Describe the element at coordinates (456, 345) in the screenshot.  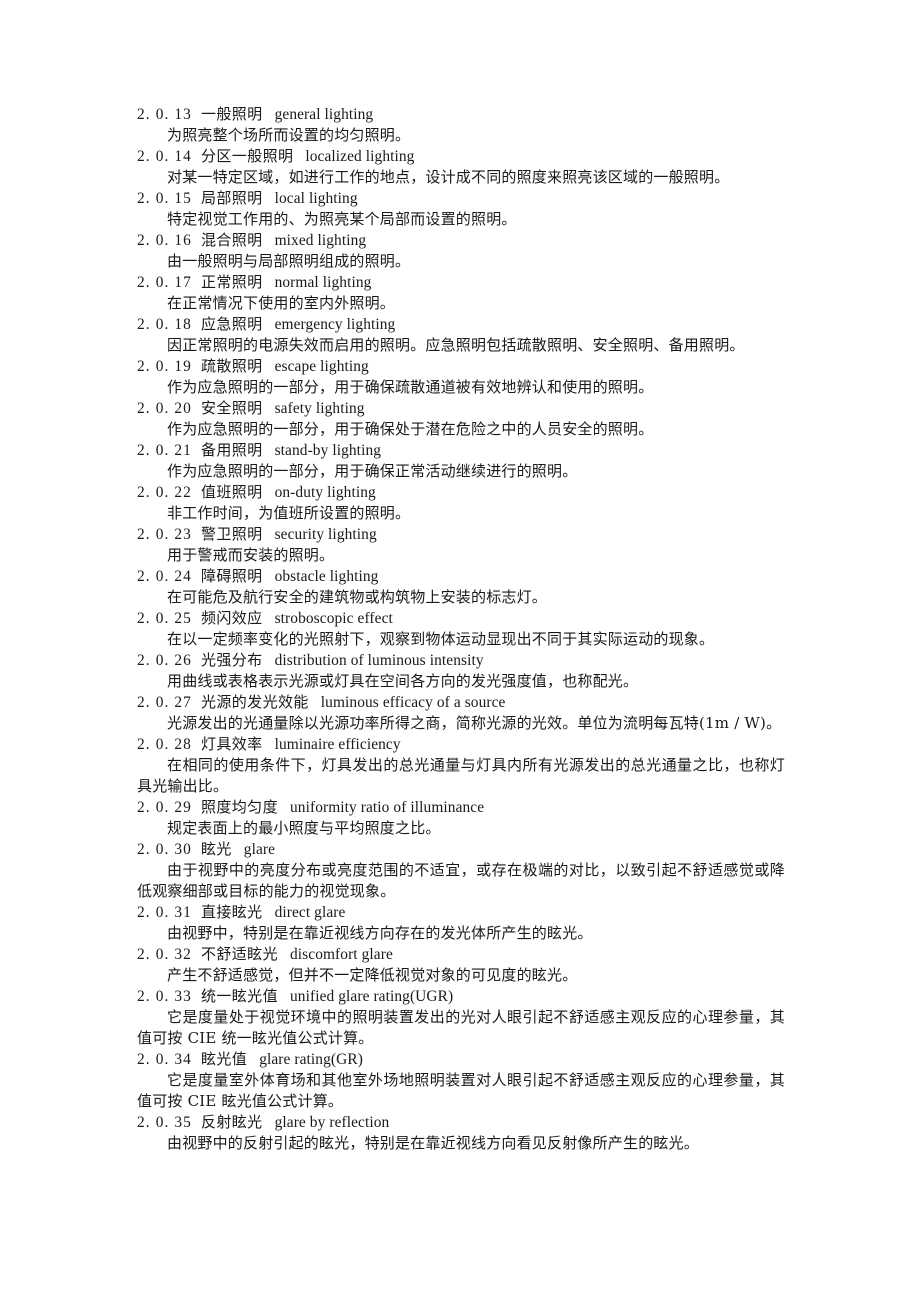
I see `entry-definition: 因正常照明的电源失效而启用的照明。应急照明包括疏散照明、安全照明、备用照明。` at that location.